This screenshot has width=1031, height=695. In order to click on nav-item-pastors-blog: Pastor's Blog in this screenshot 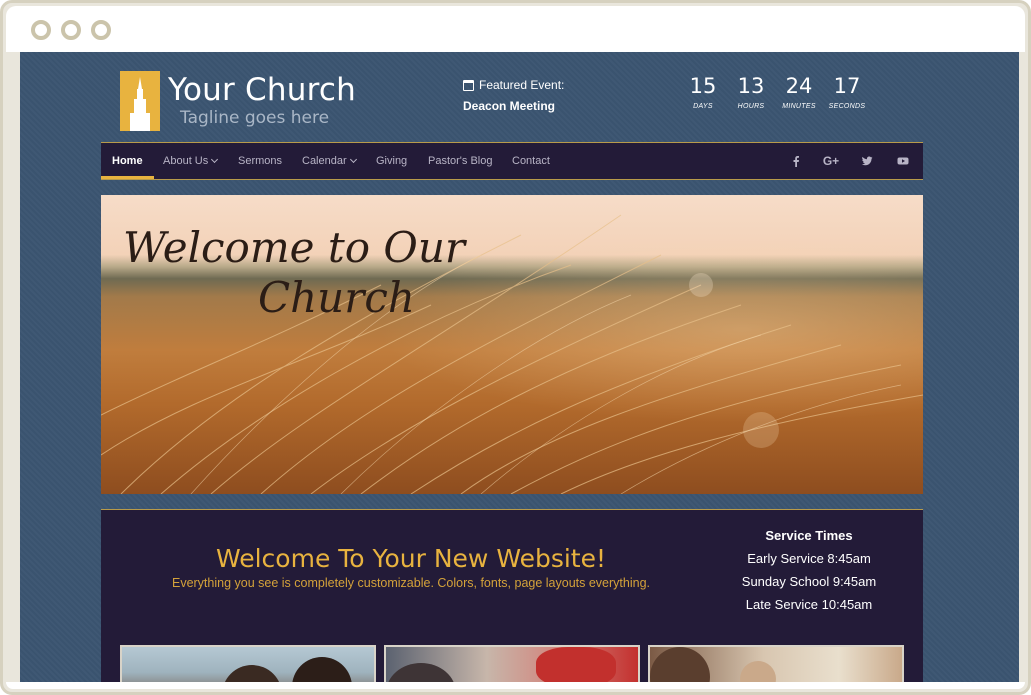, I will do `click(460, 161)`.